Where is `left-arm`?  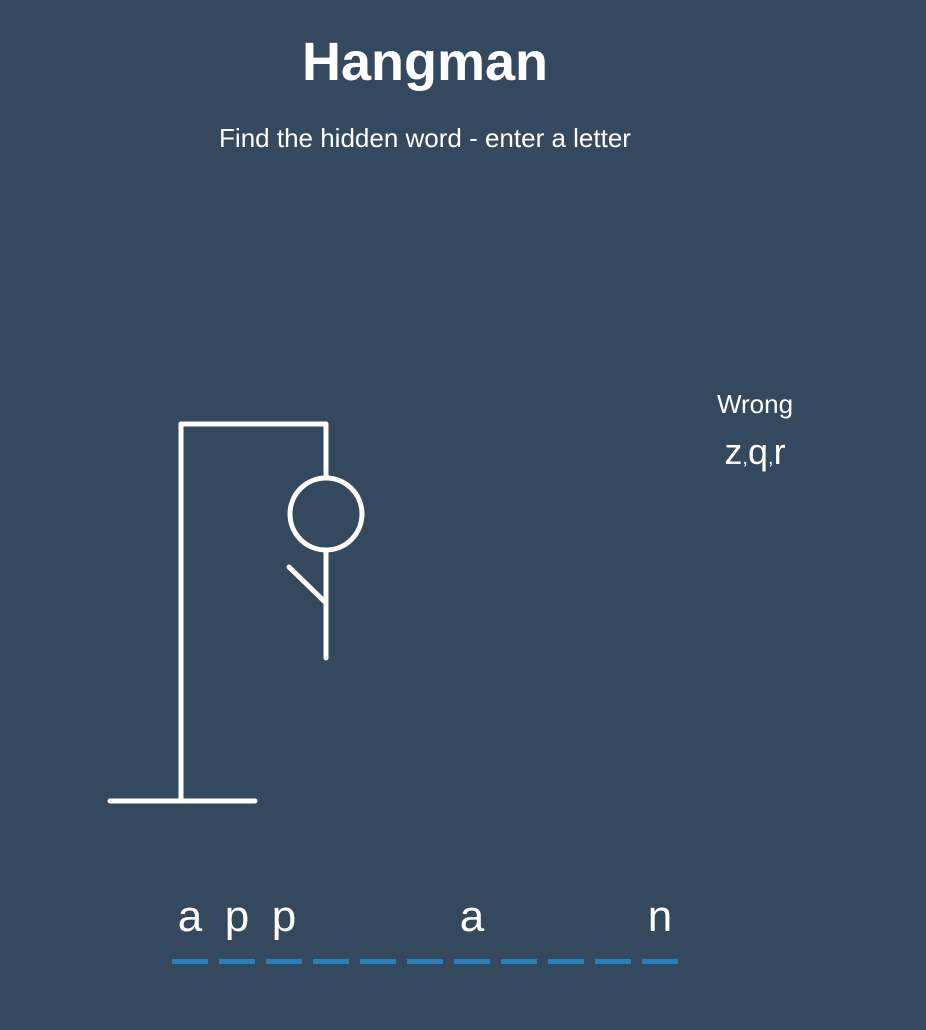 left-arm is located at coordinates (307, 585).